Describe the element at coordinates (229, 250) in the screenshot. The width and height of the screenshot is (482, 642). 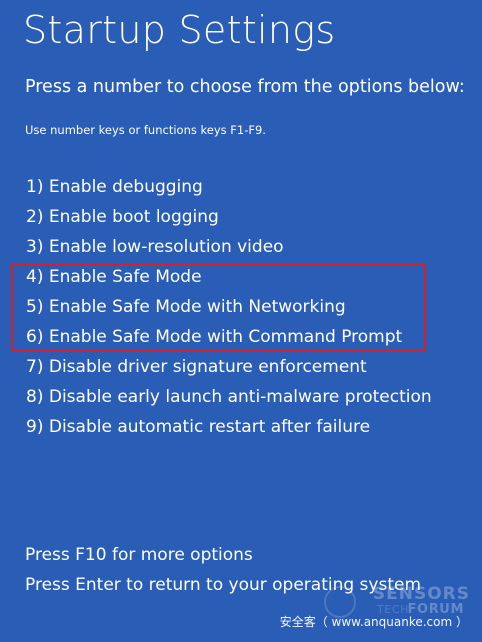
I see `option-enable-low-resolution-video: 3) Enable low-resolution video` at that location.